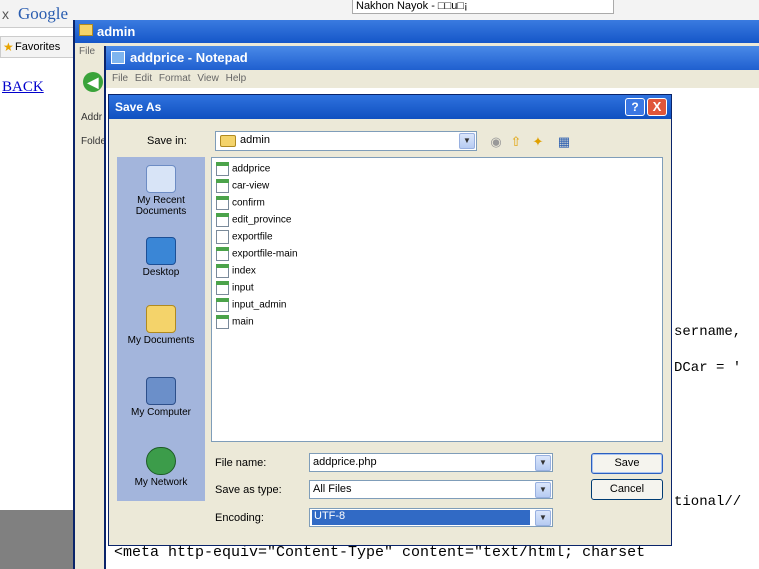 The width and height of the screenshot is (759, 569). Describe the element at coordinates (516, 142) in the screenshot. I see `up-folder-icon: ⇧` at that location.